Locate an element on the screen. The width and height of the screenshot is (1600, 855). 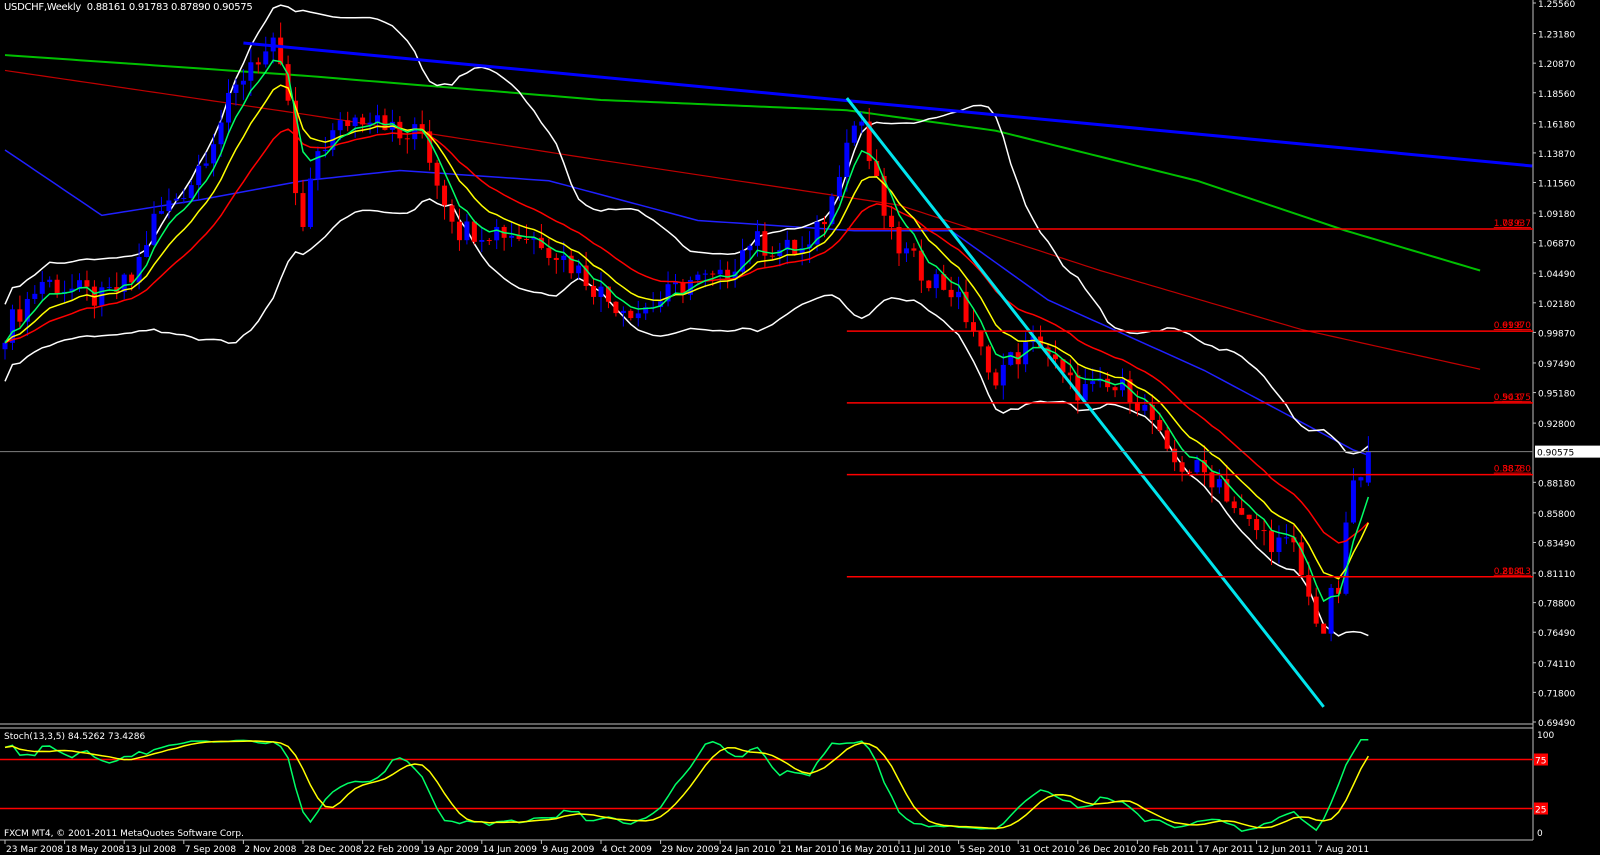
date-label: 7 Sep 2008 is located at coordinates (211, 850).